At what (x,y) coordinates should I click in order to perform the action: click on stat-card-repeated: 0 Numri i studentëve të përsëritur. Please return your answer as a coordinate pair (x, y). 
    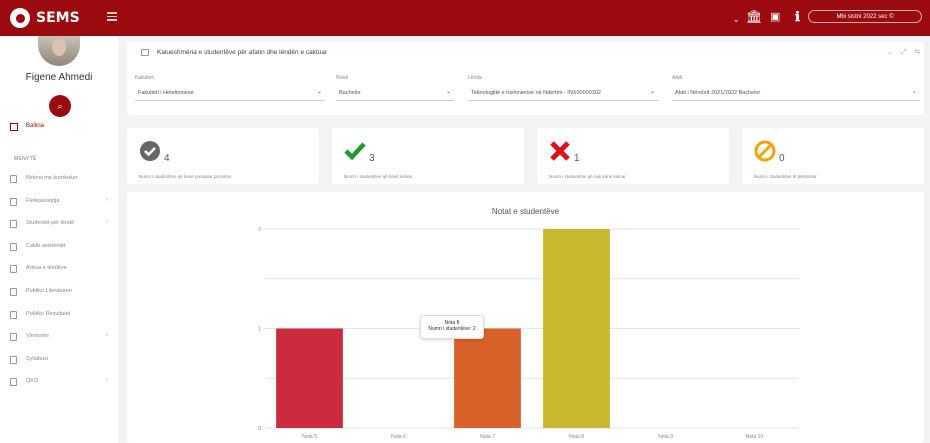
    Looking at the image, I should click on (833, 156).